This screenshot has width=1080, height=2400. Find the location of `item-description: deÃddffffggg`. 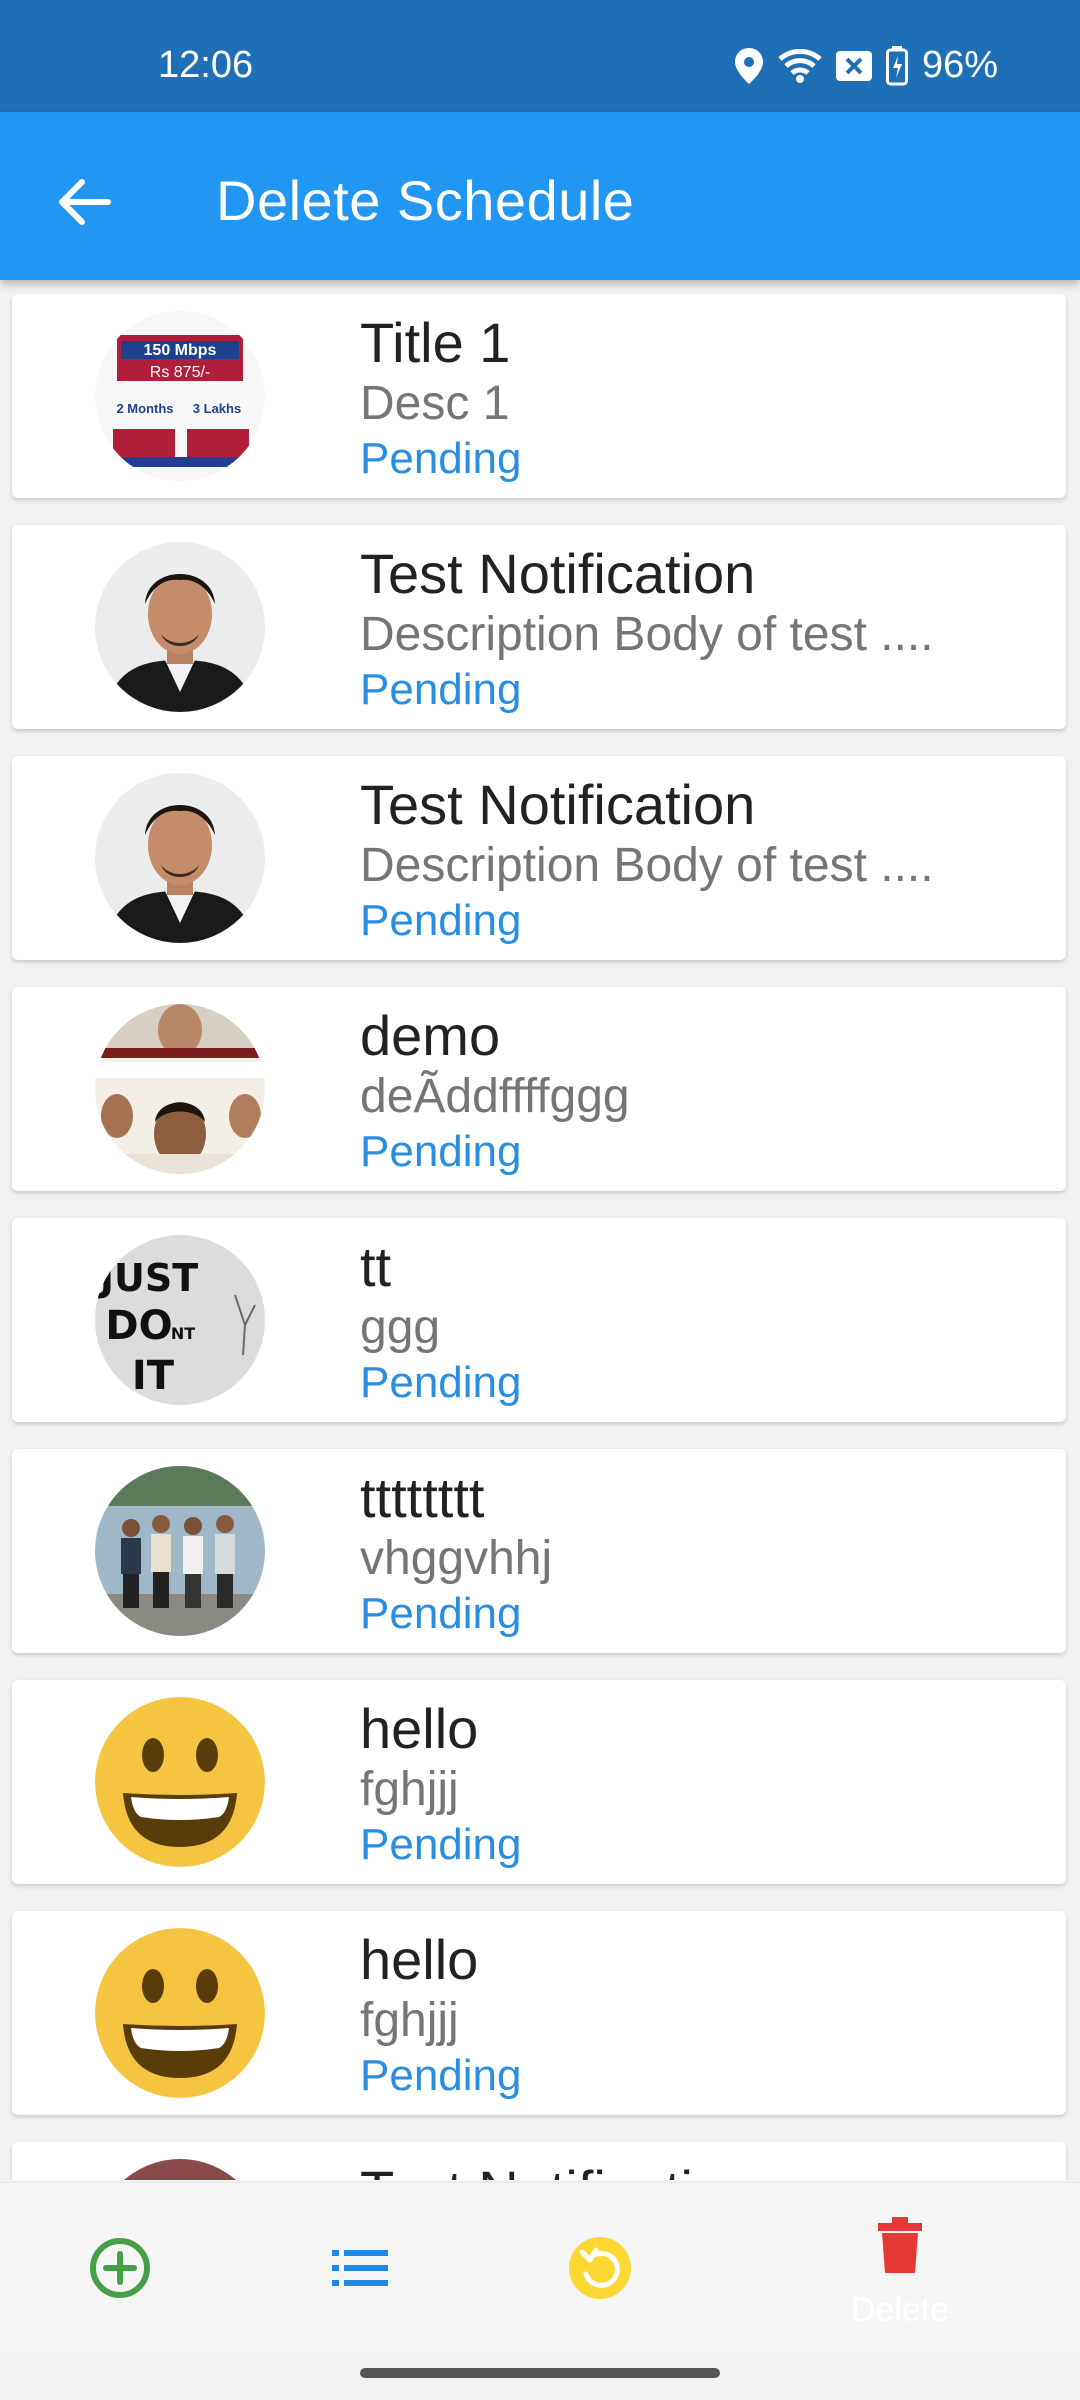

item-description: deÃddffffggg is located at coordinates (495, 1096).